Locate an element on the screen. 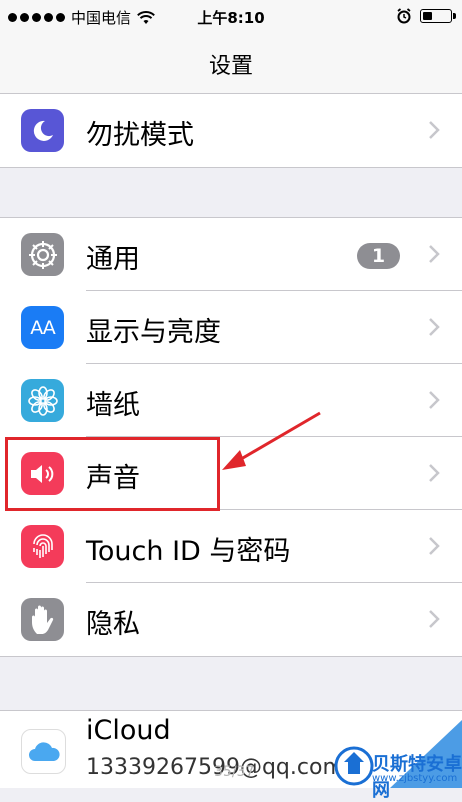  page-title: 设置 is located at coordinates (230, 66).